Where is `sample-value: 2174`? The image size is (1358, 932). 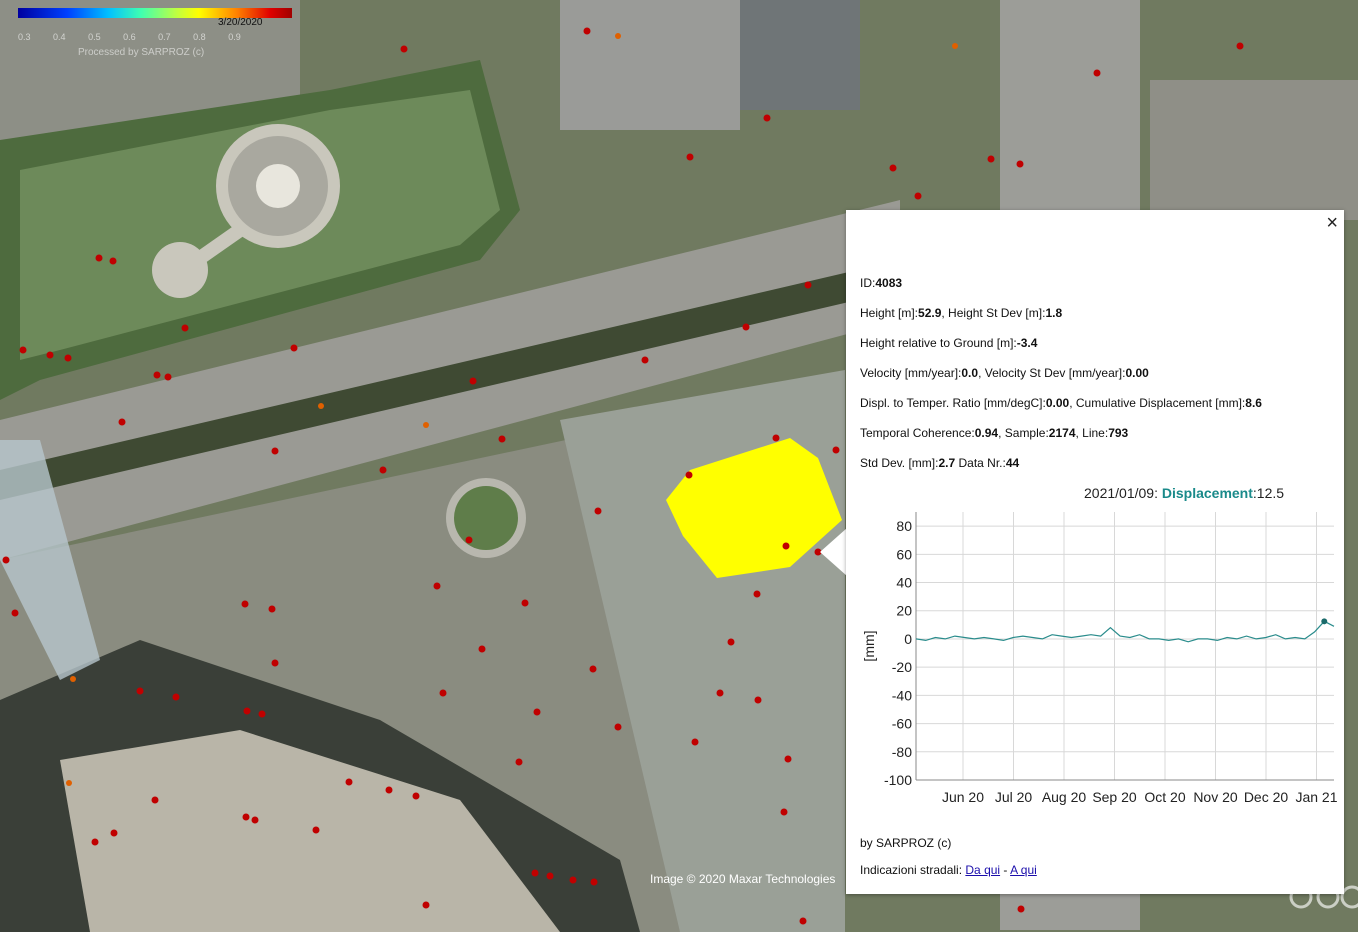
sample-value: 2174 is located at coordinates (1062, 433).